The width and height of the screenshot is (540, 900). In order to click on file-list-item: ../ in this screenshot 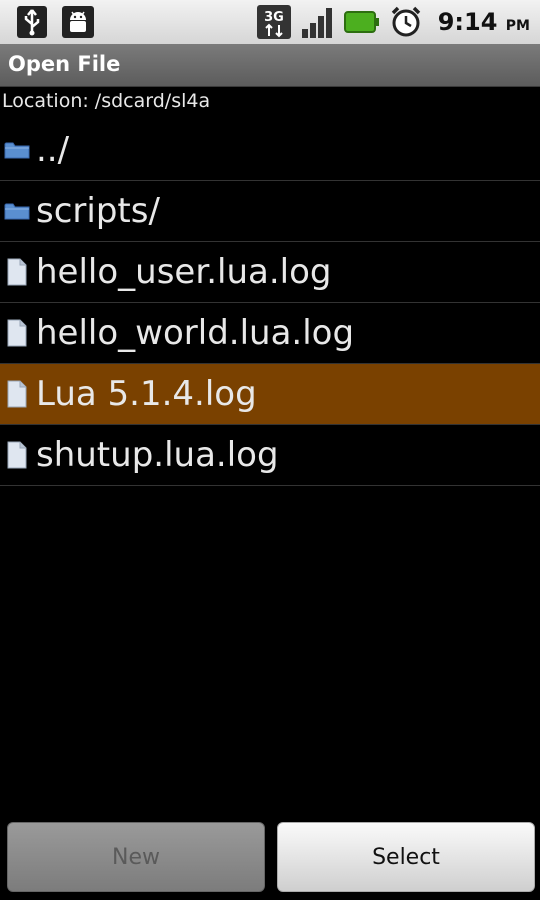, I will do `click(270, 150)`.